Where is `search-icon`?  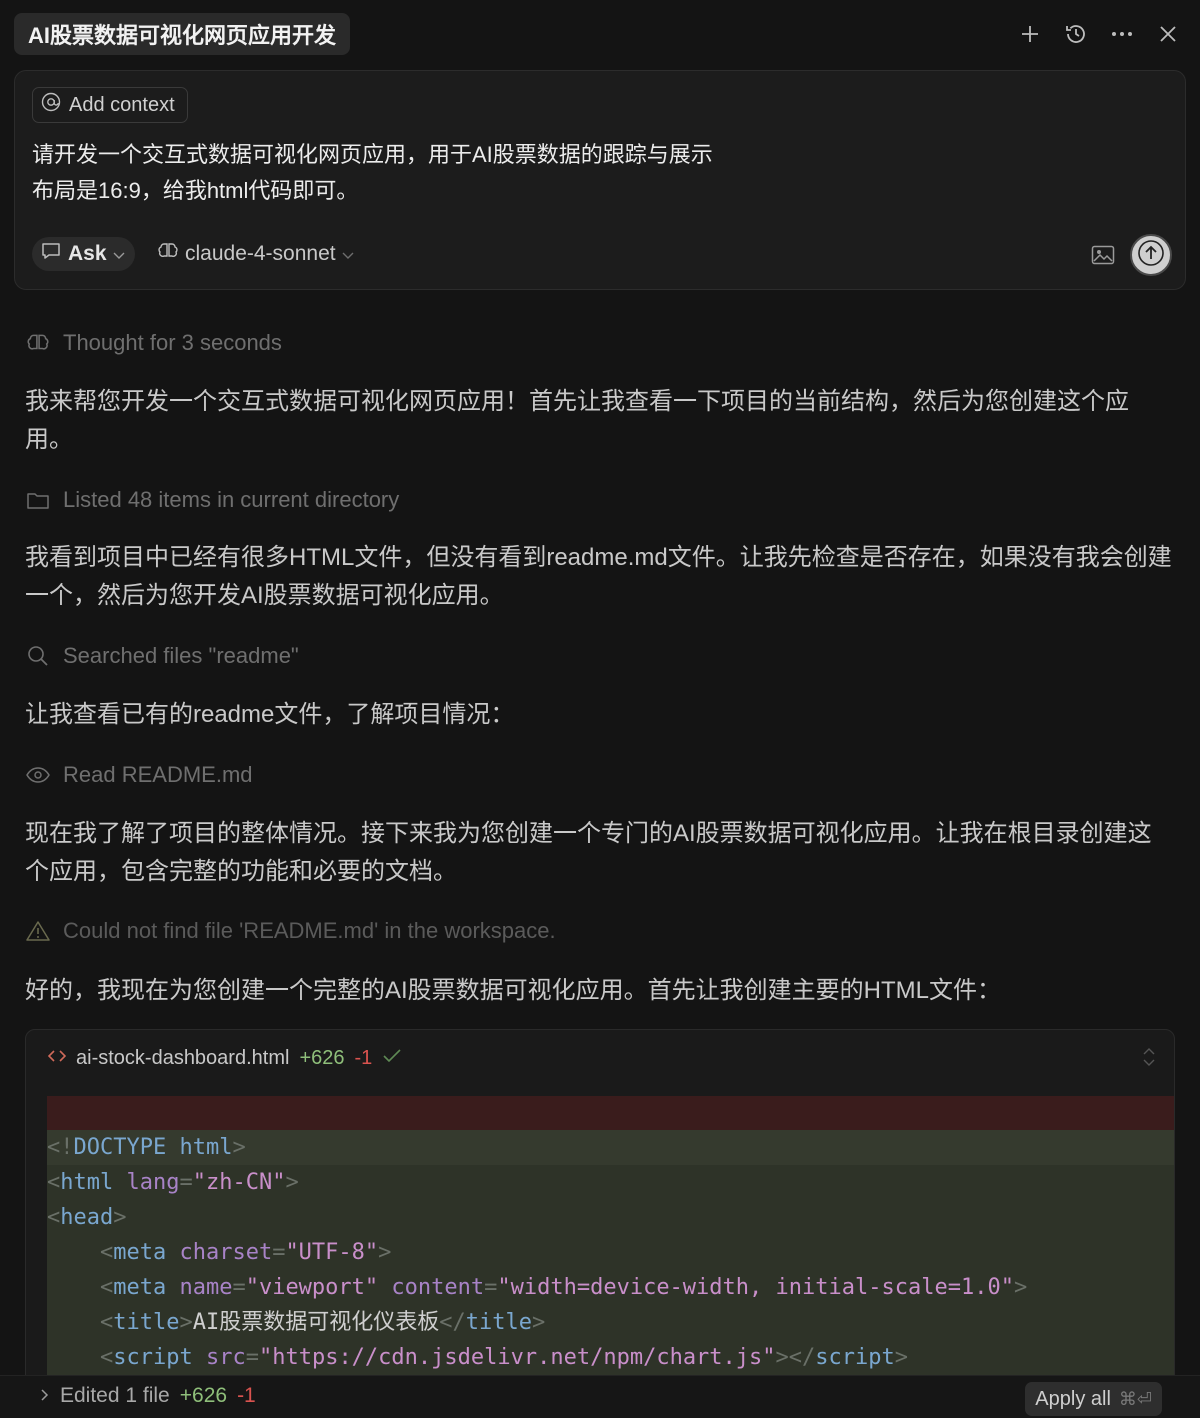 search-icon is located at coordinates (38, 656).